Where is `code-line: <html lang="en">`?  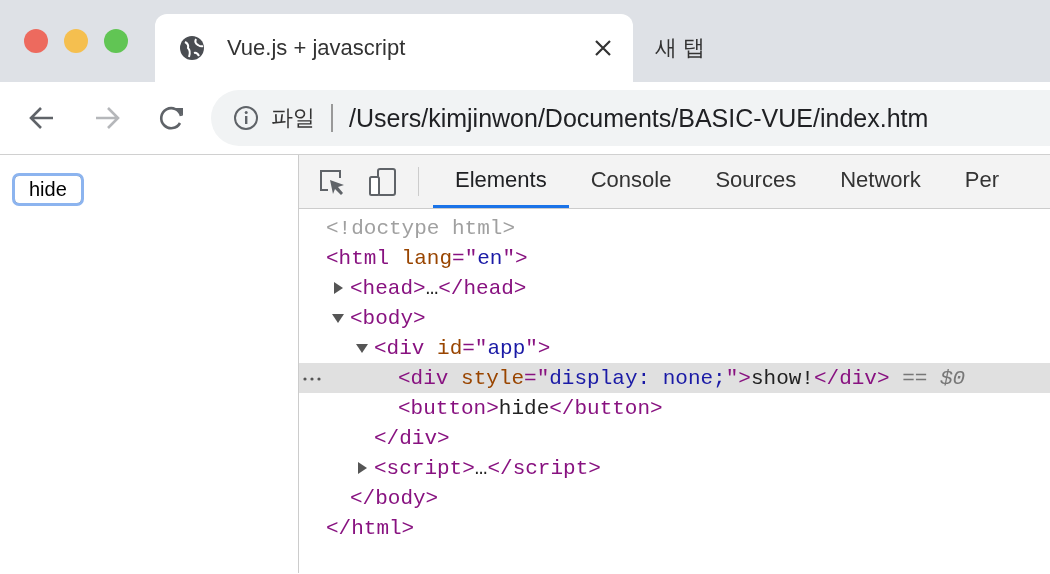
code-line: <html lang="en"> is located at coordinates (427, 258).